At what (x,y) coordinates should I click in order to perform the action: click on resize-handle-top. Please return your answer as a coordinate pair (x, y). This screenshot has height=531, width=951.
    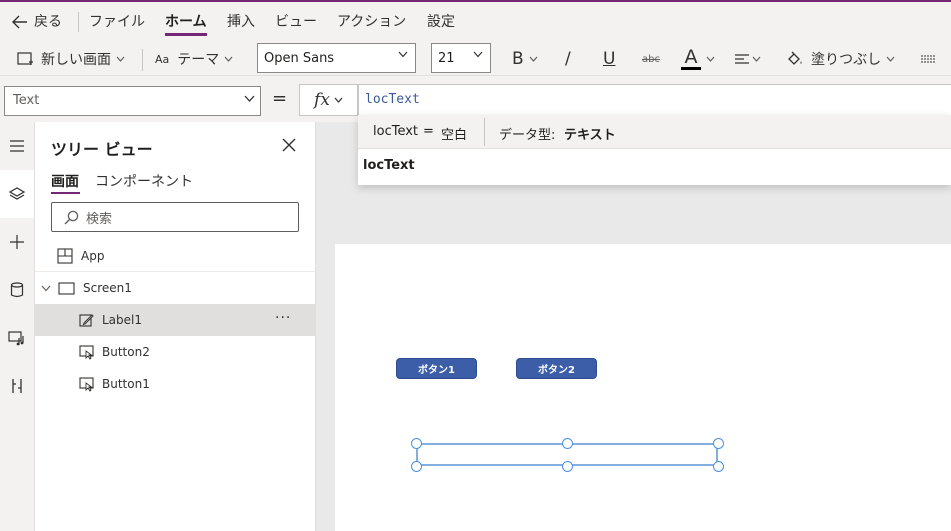
    Looking at the image, I should click on (567, 443).